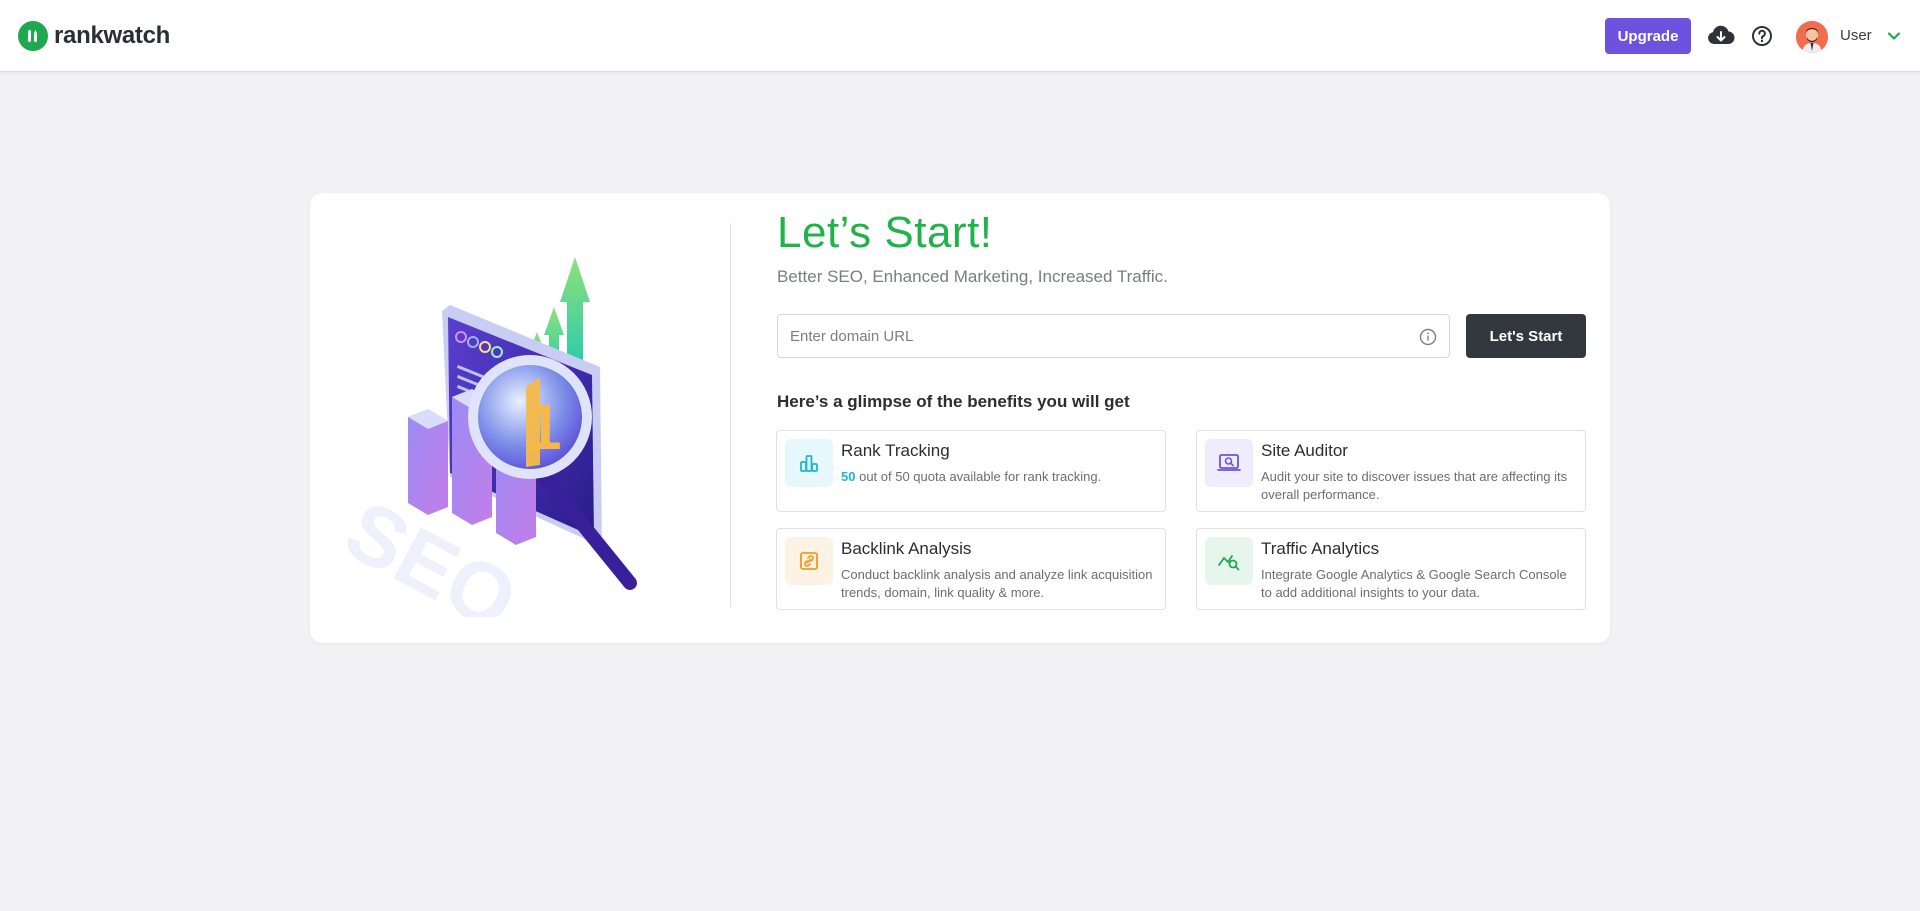 This screenshot has height=911, width=1920. I want to click on chevron-down-icon, so click(1894, 36).